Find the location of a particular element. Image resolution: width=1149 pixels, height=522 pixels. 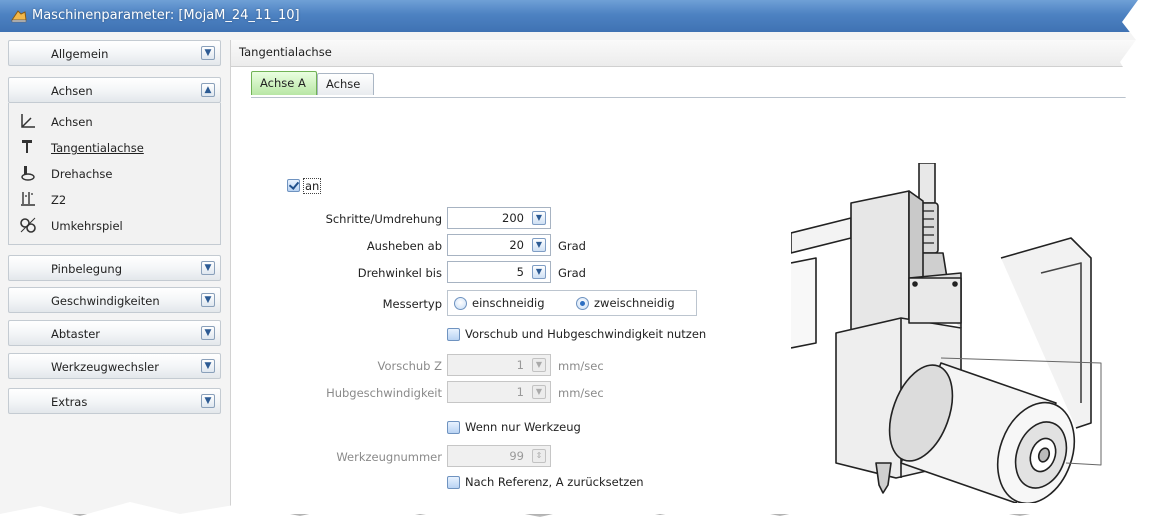

sidebar-section-label: Pinbelegung is located at coordinates (86, 269).